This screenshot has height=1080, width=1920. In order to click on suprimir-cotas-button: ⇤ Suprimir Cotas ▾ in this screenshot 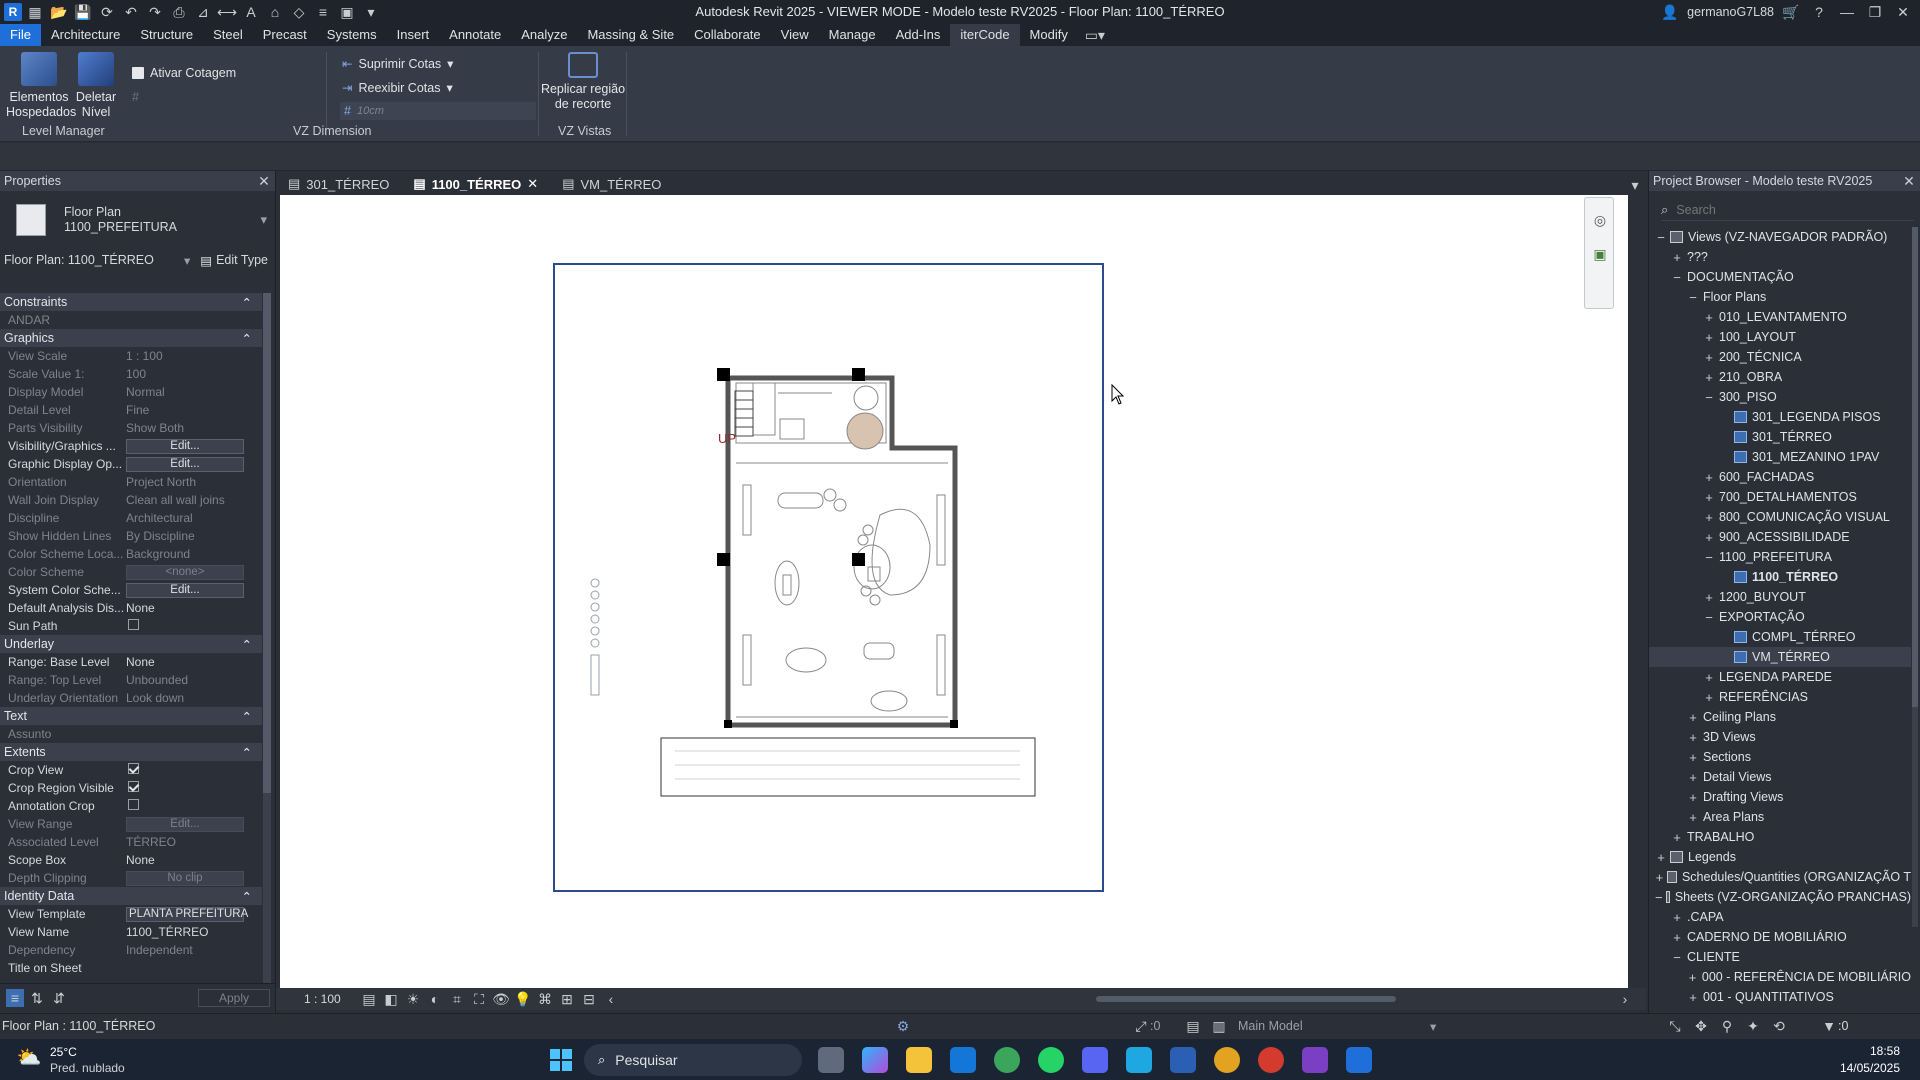, I will do `click(397, 64)`.